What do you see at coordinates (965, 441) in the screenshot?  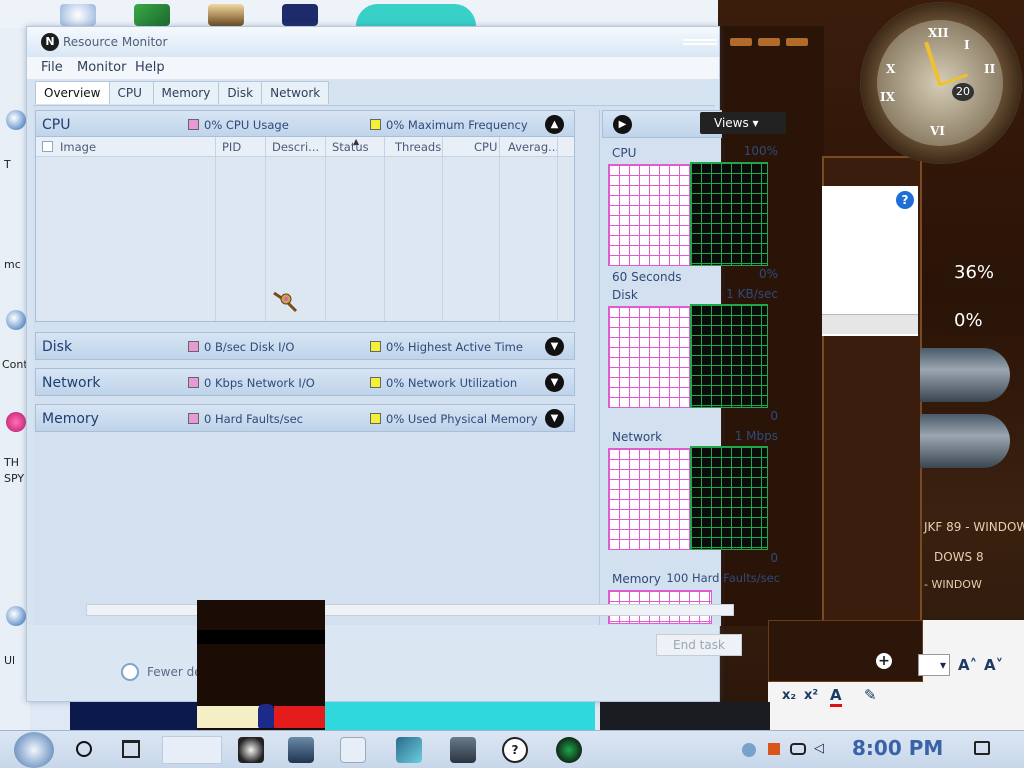 I see `pipe-decoration` at bounding box center [965, 441].